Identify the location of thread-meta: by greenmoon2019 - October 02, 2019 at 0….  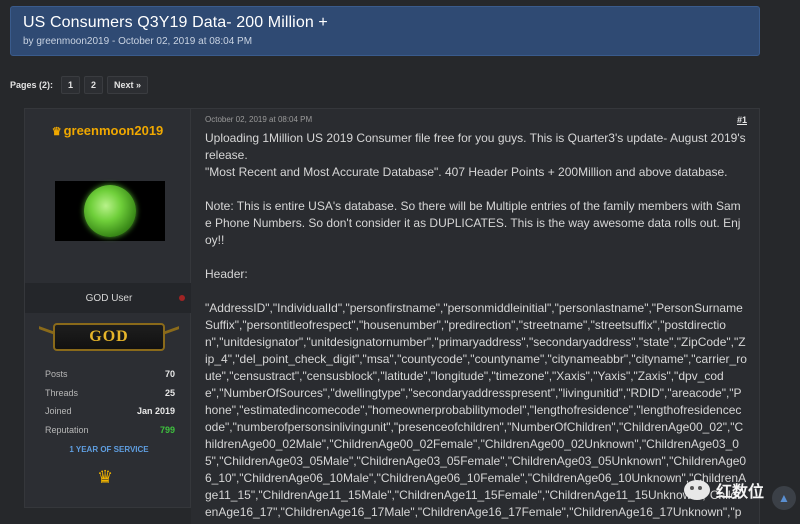
(385, 41).